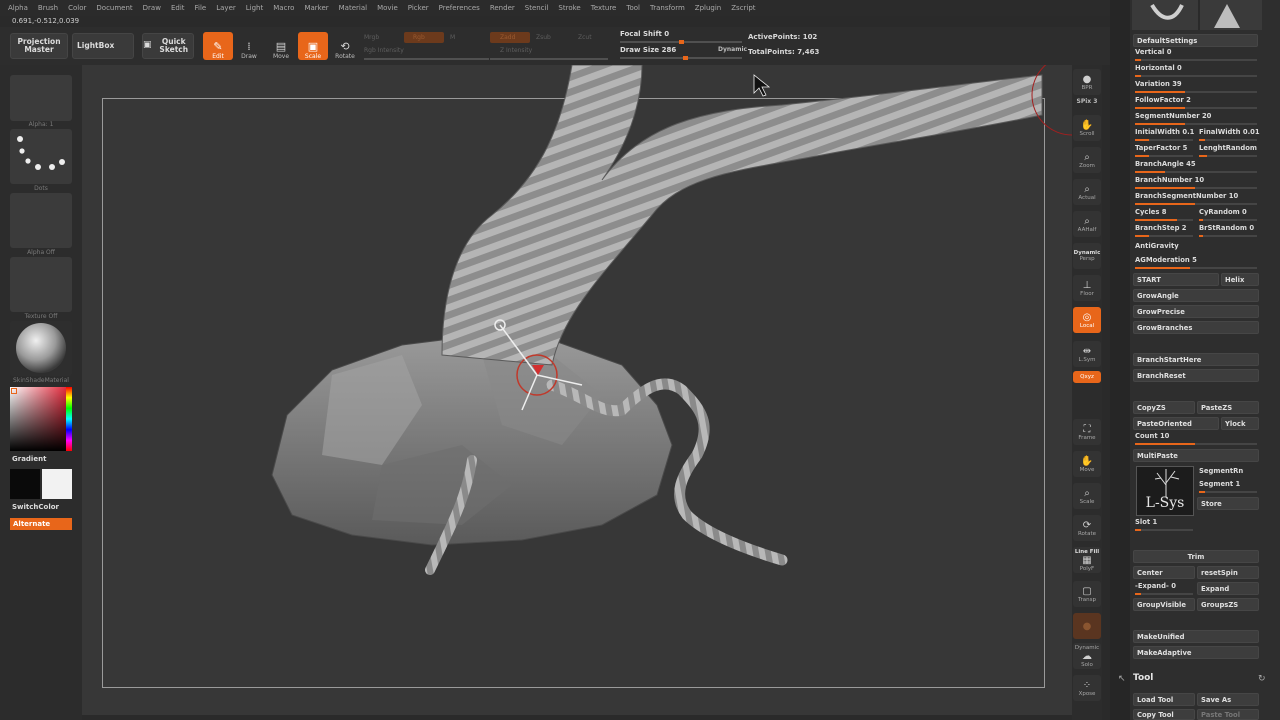 This screenshot has width=1280, height=720. Describe the element at coordinates (283, 8) in the screenshot. I see `menu-item: Macro` at that location.